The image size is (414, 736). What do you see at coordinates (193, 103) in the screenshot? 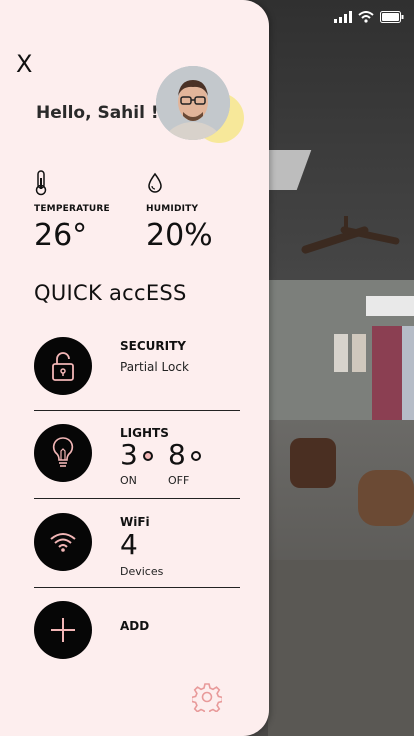
I see `avatar-photo` at bounding box center [193, 103].